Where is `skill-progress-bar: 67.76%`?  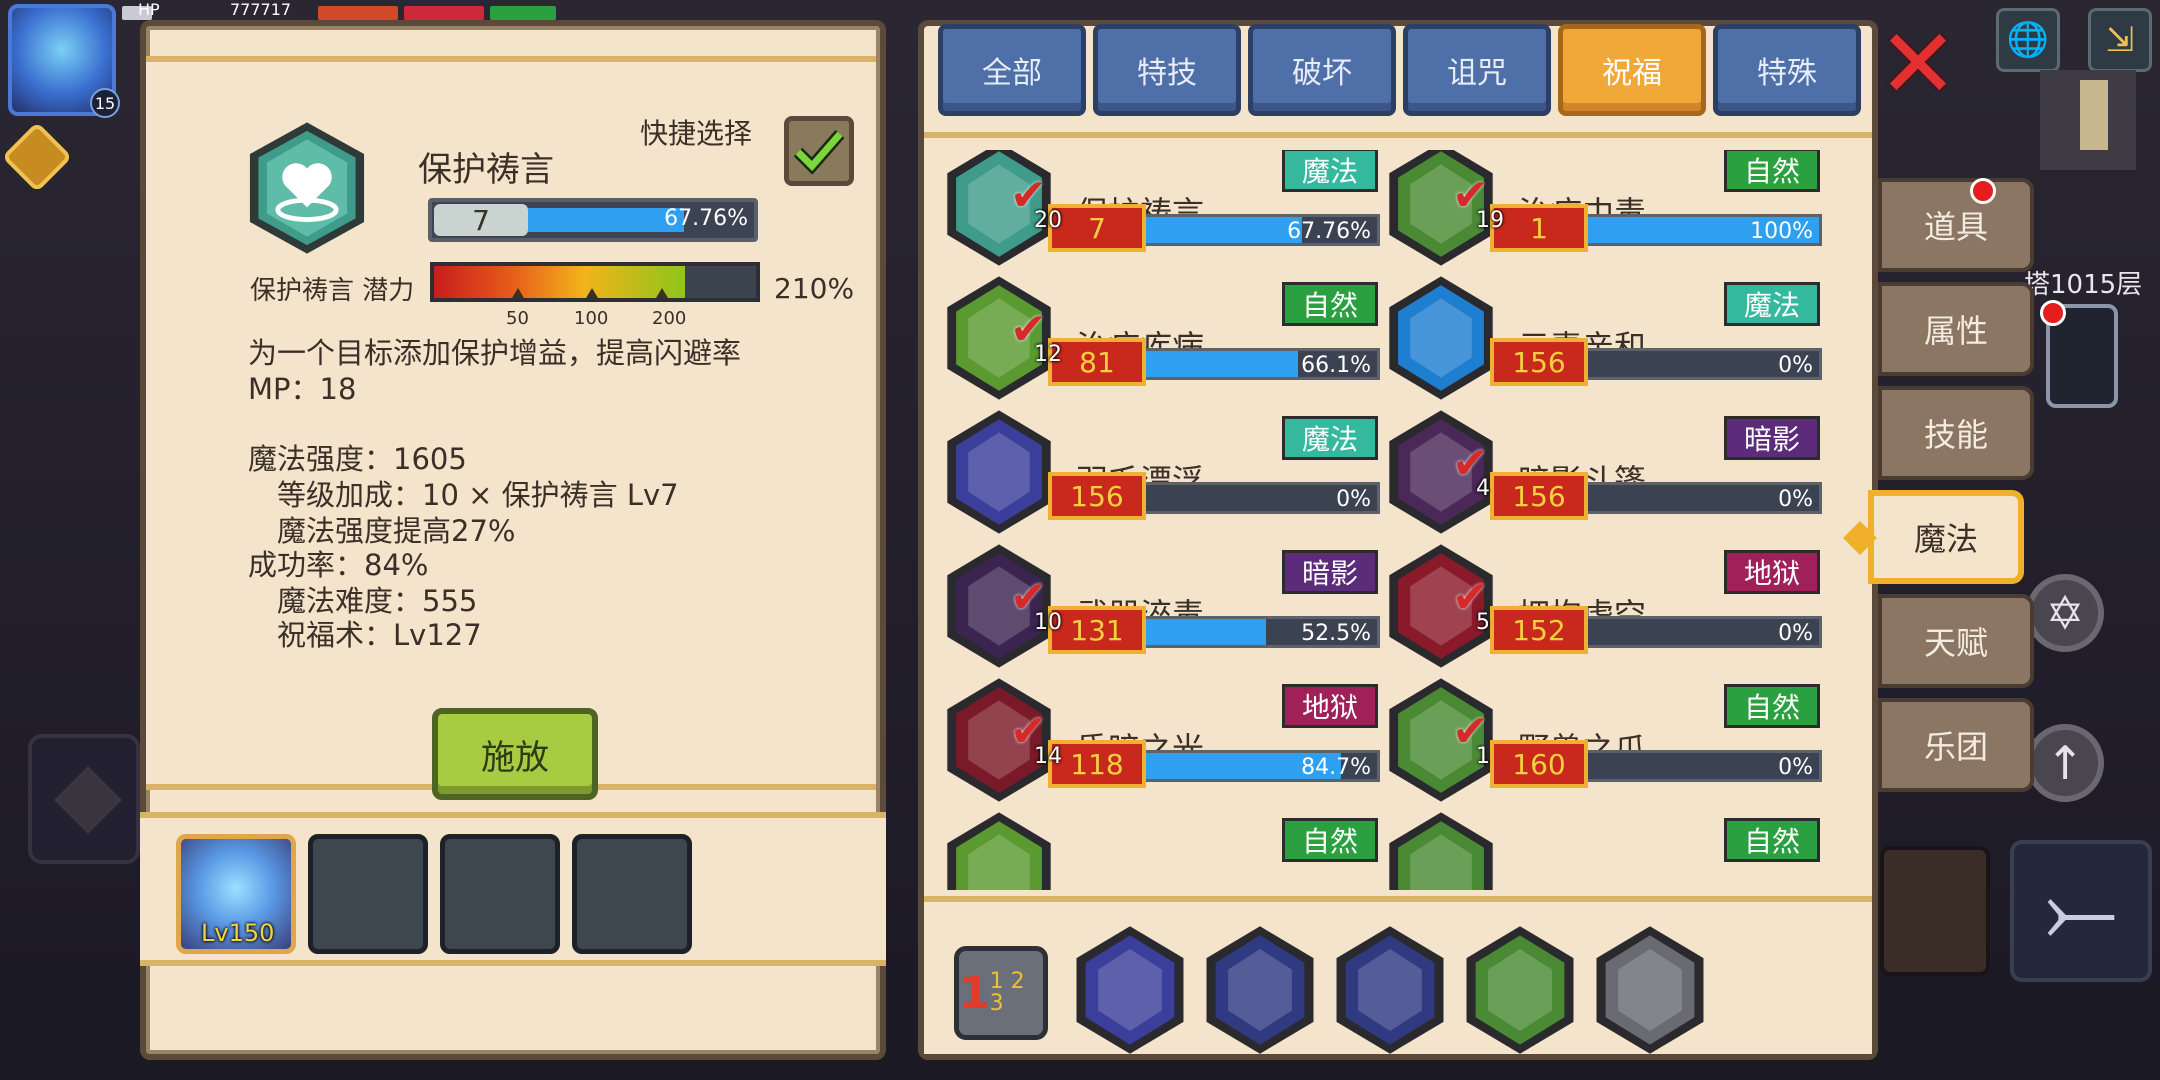 skill-progress-bar: 67.76% is located at coordinates (1260, 230).